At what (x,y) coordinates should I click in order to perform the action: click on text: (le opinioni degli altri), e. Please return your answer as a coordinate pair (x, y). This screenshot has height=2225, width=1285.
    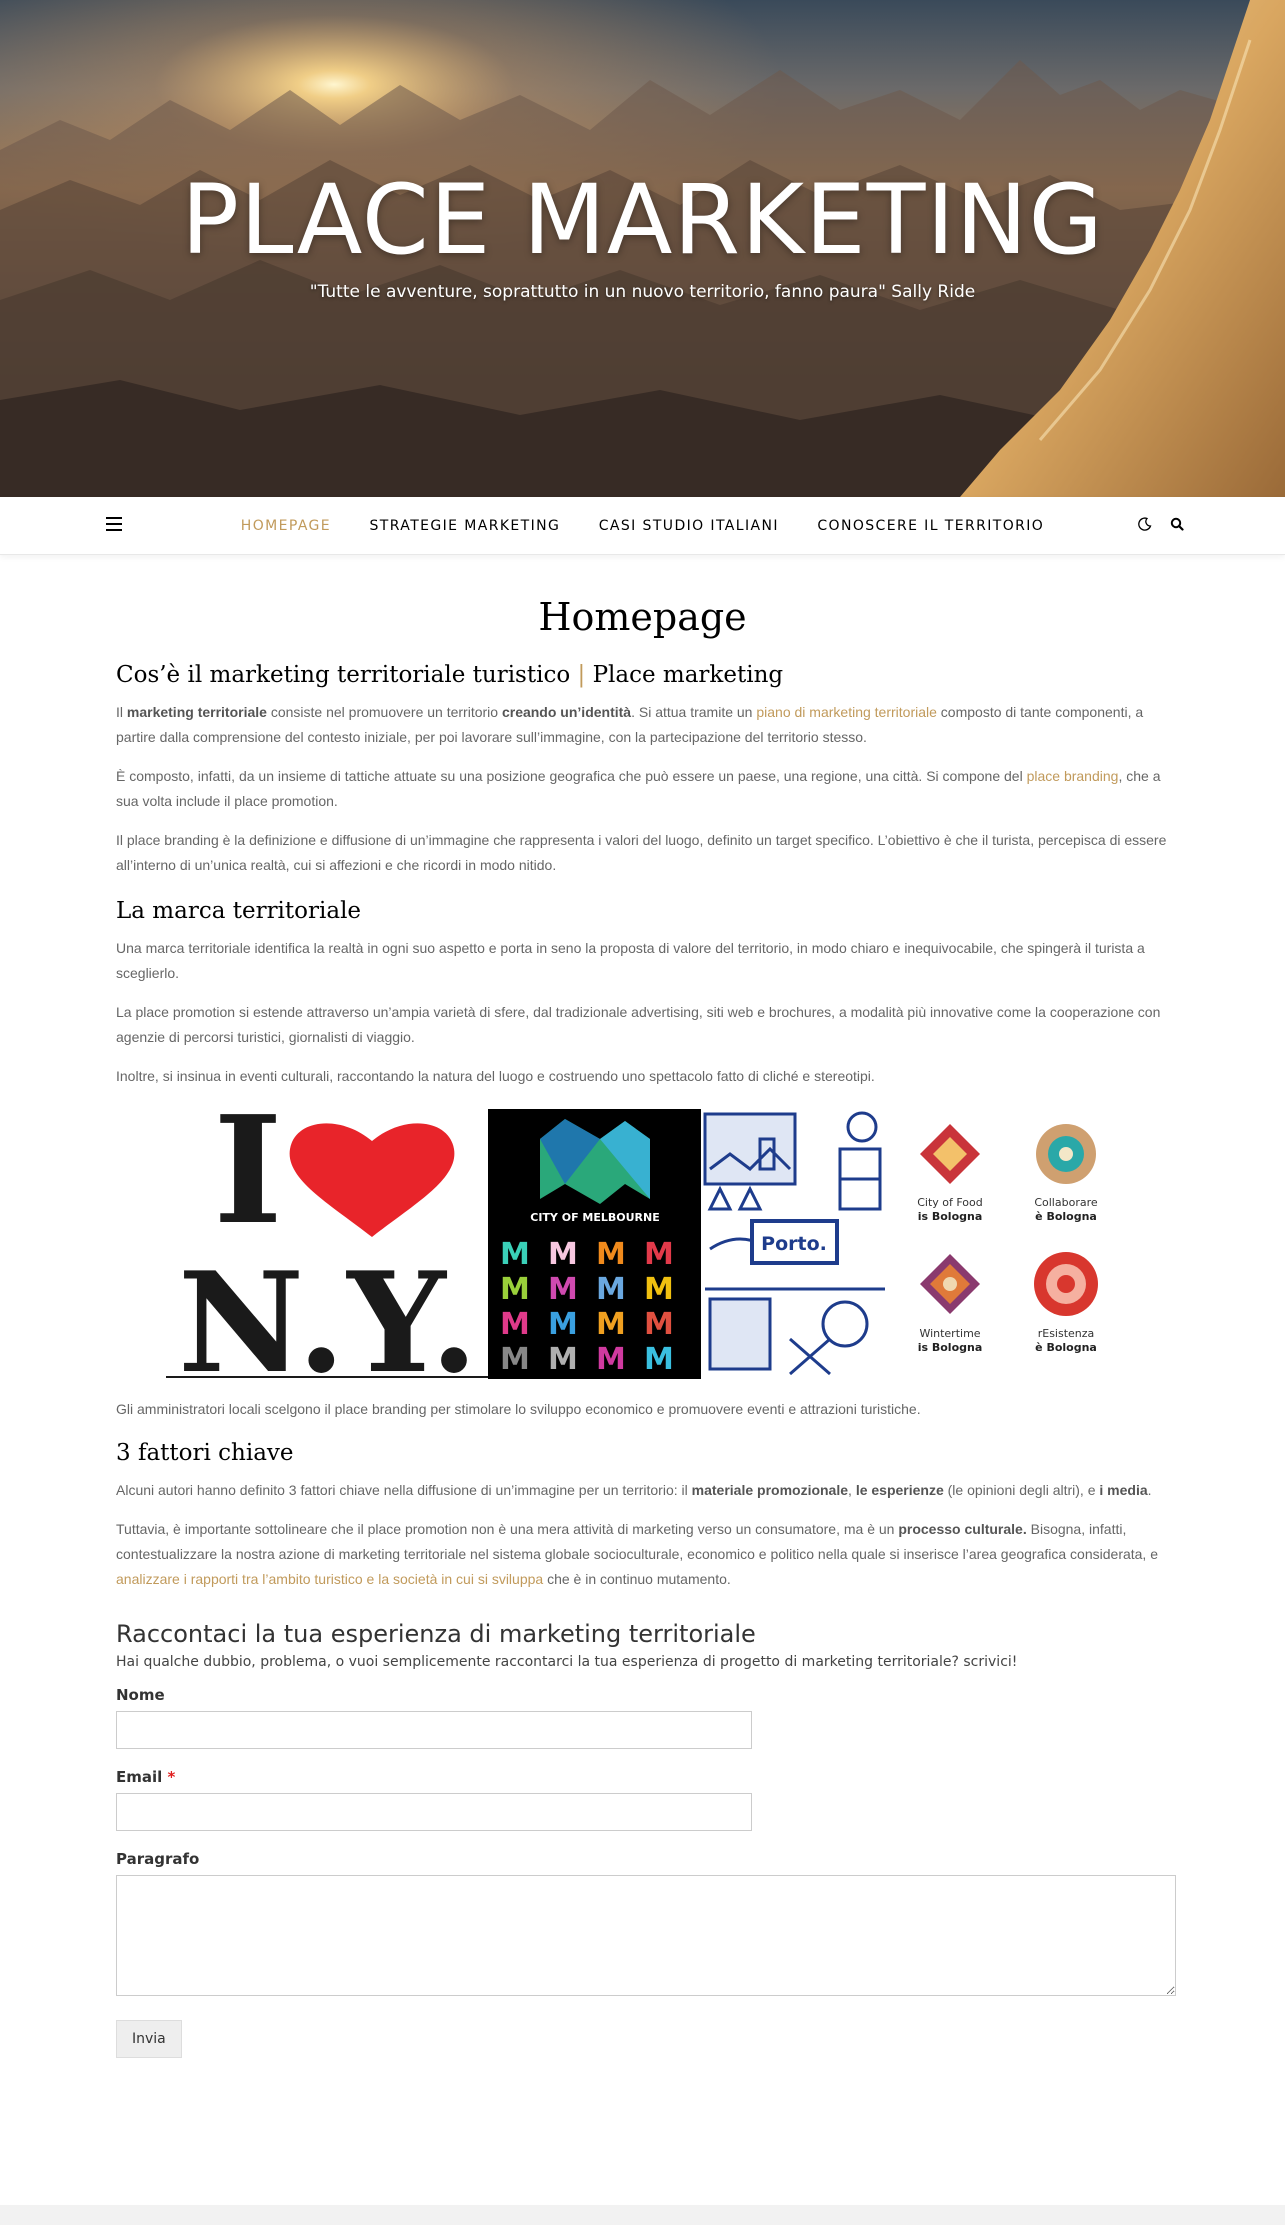
    Looking at the image, I should click on (1021, 1490).